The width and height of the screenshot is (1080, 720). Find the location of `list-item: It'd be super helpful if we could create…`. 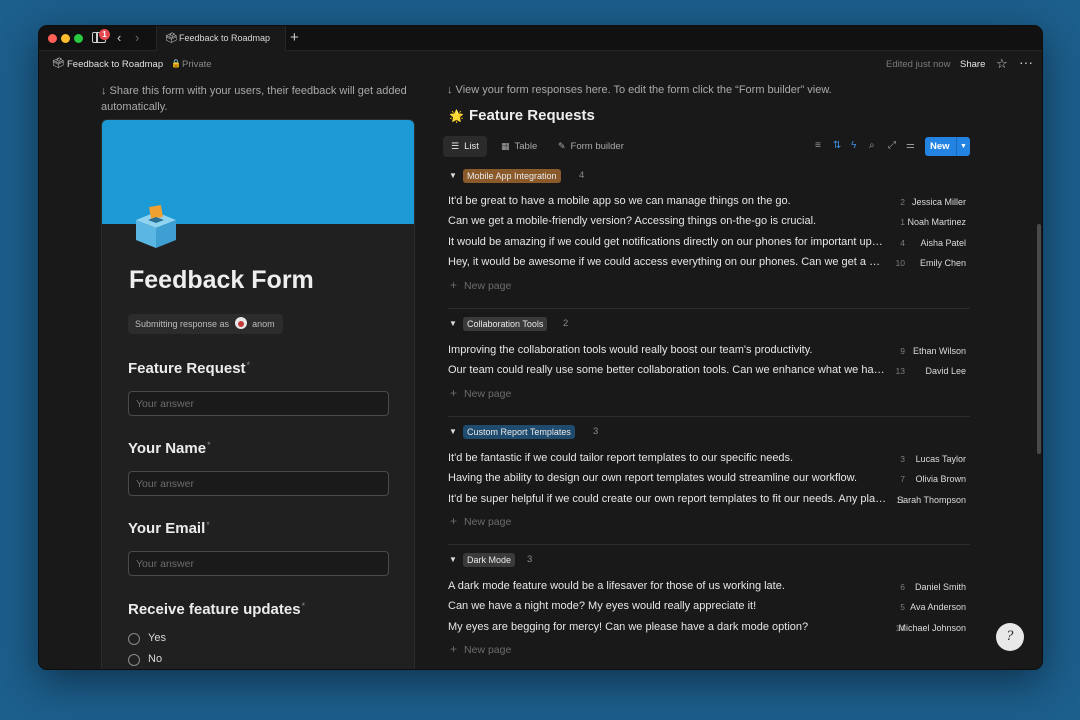

list-item: It'd be super helpful if we could create… is located at coordinates (709, 500).